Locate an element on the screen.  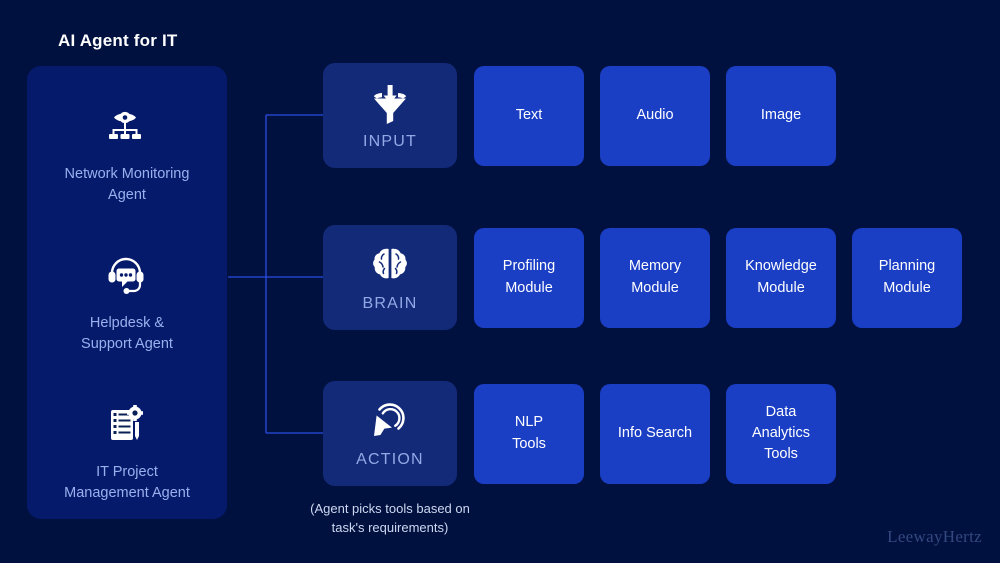
module-card: Data Analytics Tools is located at coordinates (781, 433).